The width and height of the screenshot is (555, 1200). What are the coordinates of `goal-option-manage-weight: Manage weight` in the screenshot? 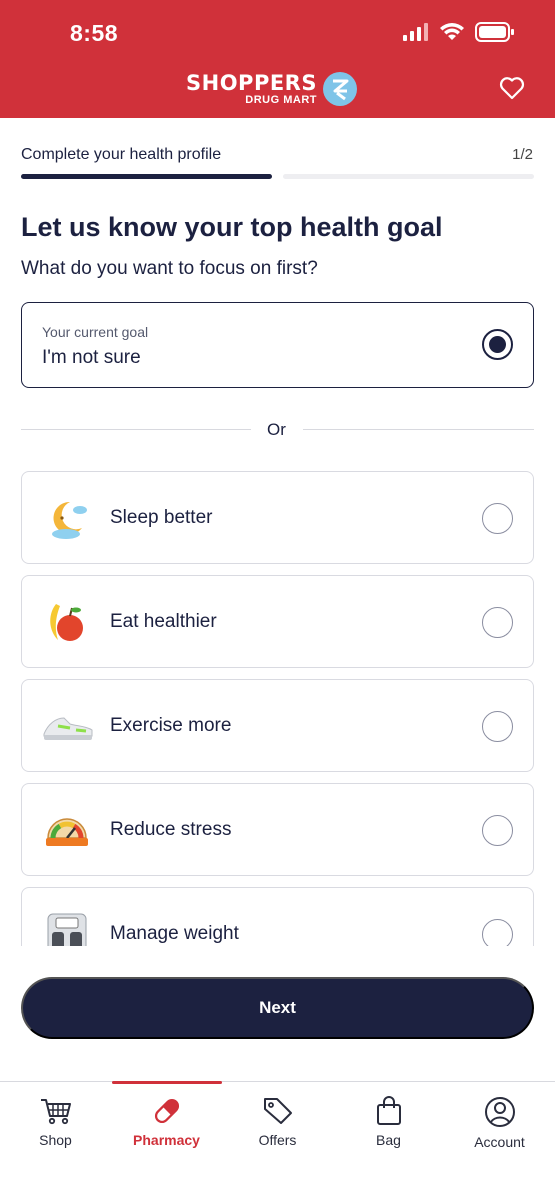 It's located at (277, 916).